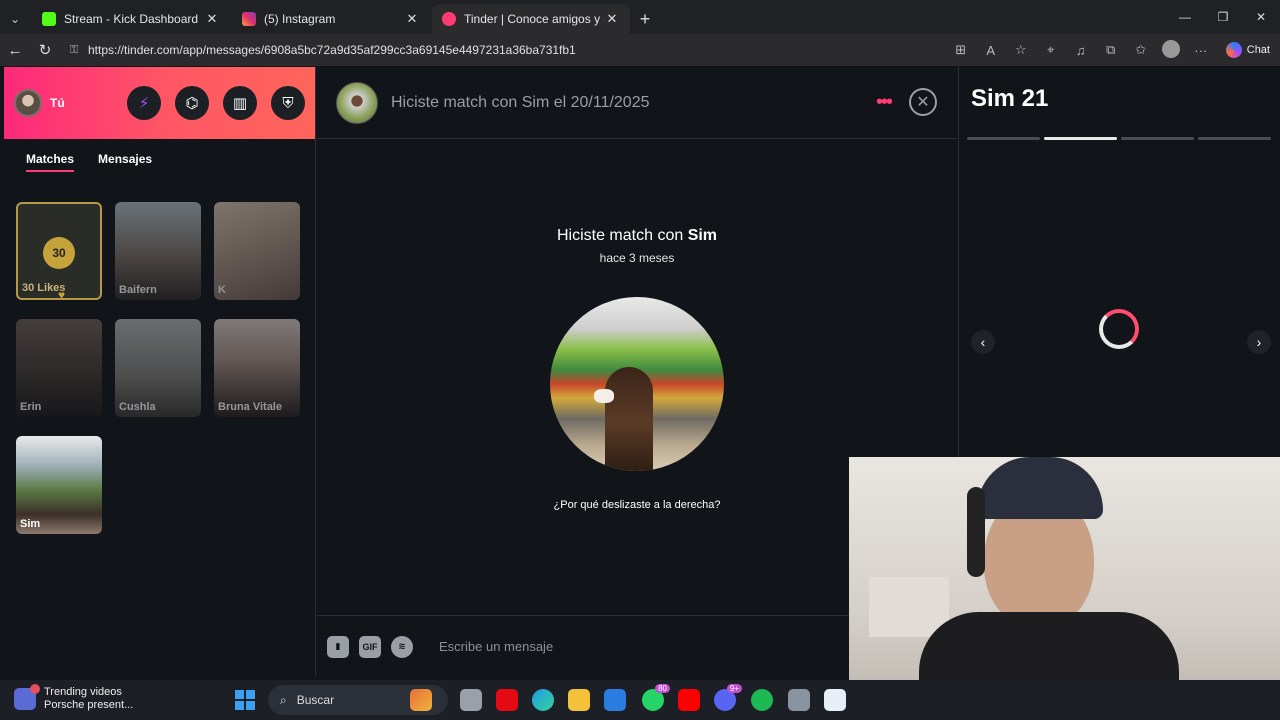 Image resolution: width=1280 pixels, height=720 pixels. Describe the element at coordinates (15, 19) in the screenshot. I see `tab-actions-icon: ⌄` at that location.